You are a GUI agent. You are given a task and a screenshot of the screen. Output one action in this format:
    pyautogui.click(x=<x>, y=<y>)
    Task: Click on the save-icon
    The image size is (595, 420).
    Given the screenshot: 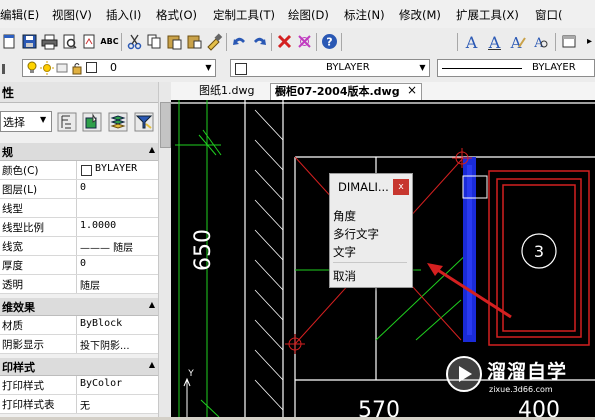 What is the action you would take?
    pyautogui.click(x=29, y=41)
    